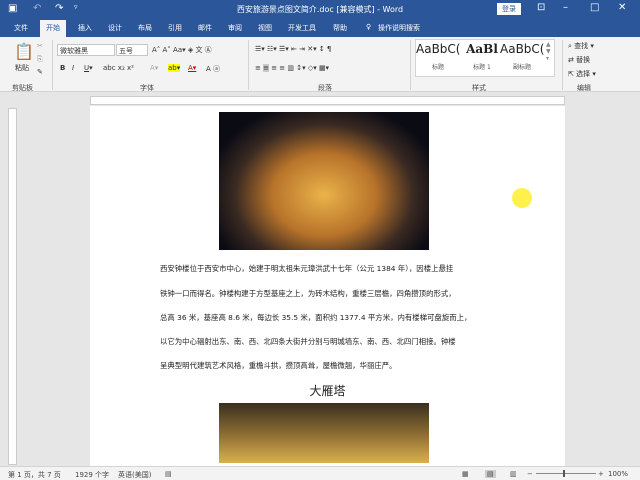  I want to click on tab-home: 开始, so click(53, 28).